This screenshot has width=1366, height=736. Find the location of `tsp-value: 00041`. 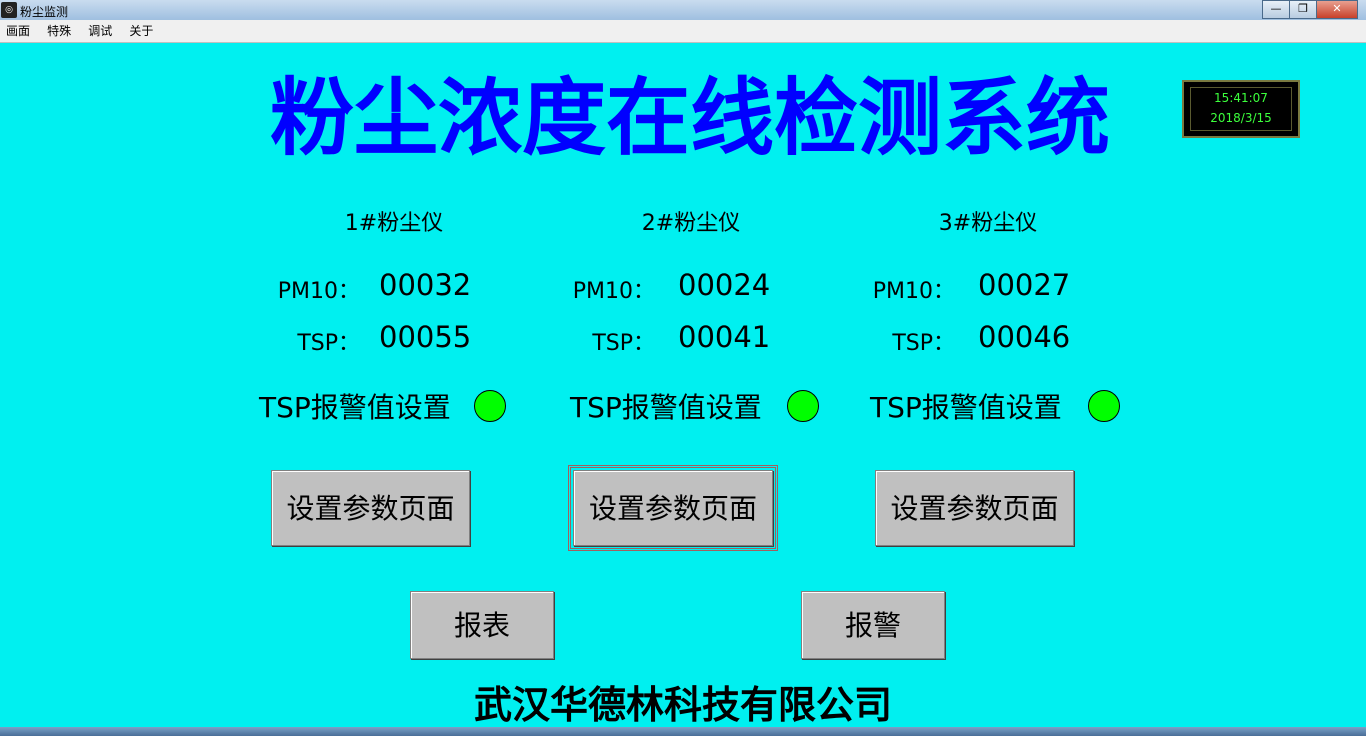

tsp-value: 00041 is located at coordinates (724, 337).